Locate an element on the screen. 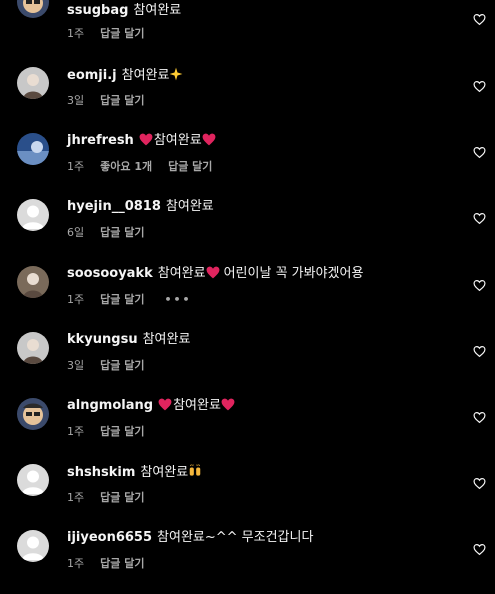  comment-line: kkyungsu 참여완료 is located at coordinates (128, 340).